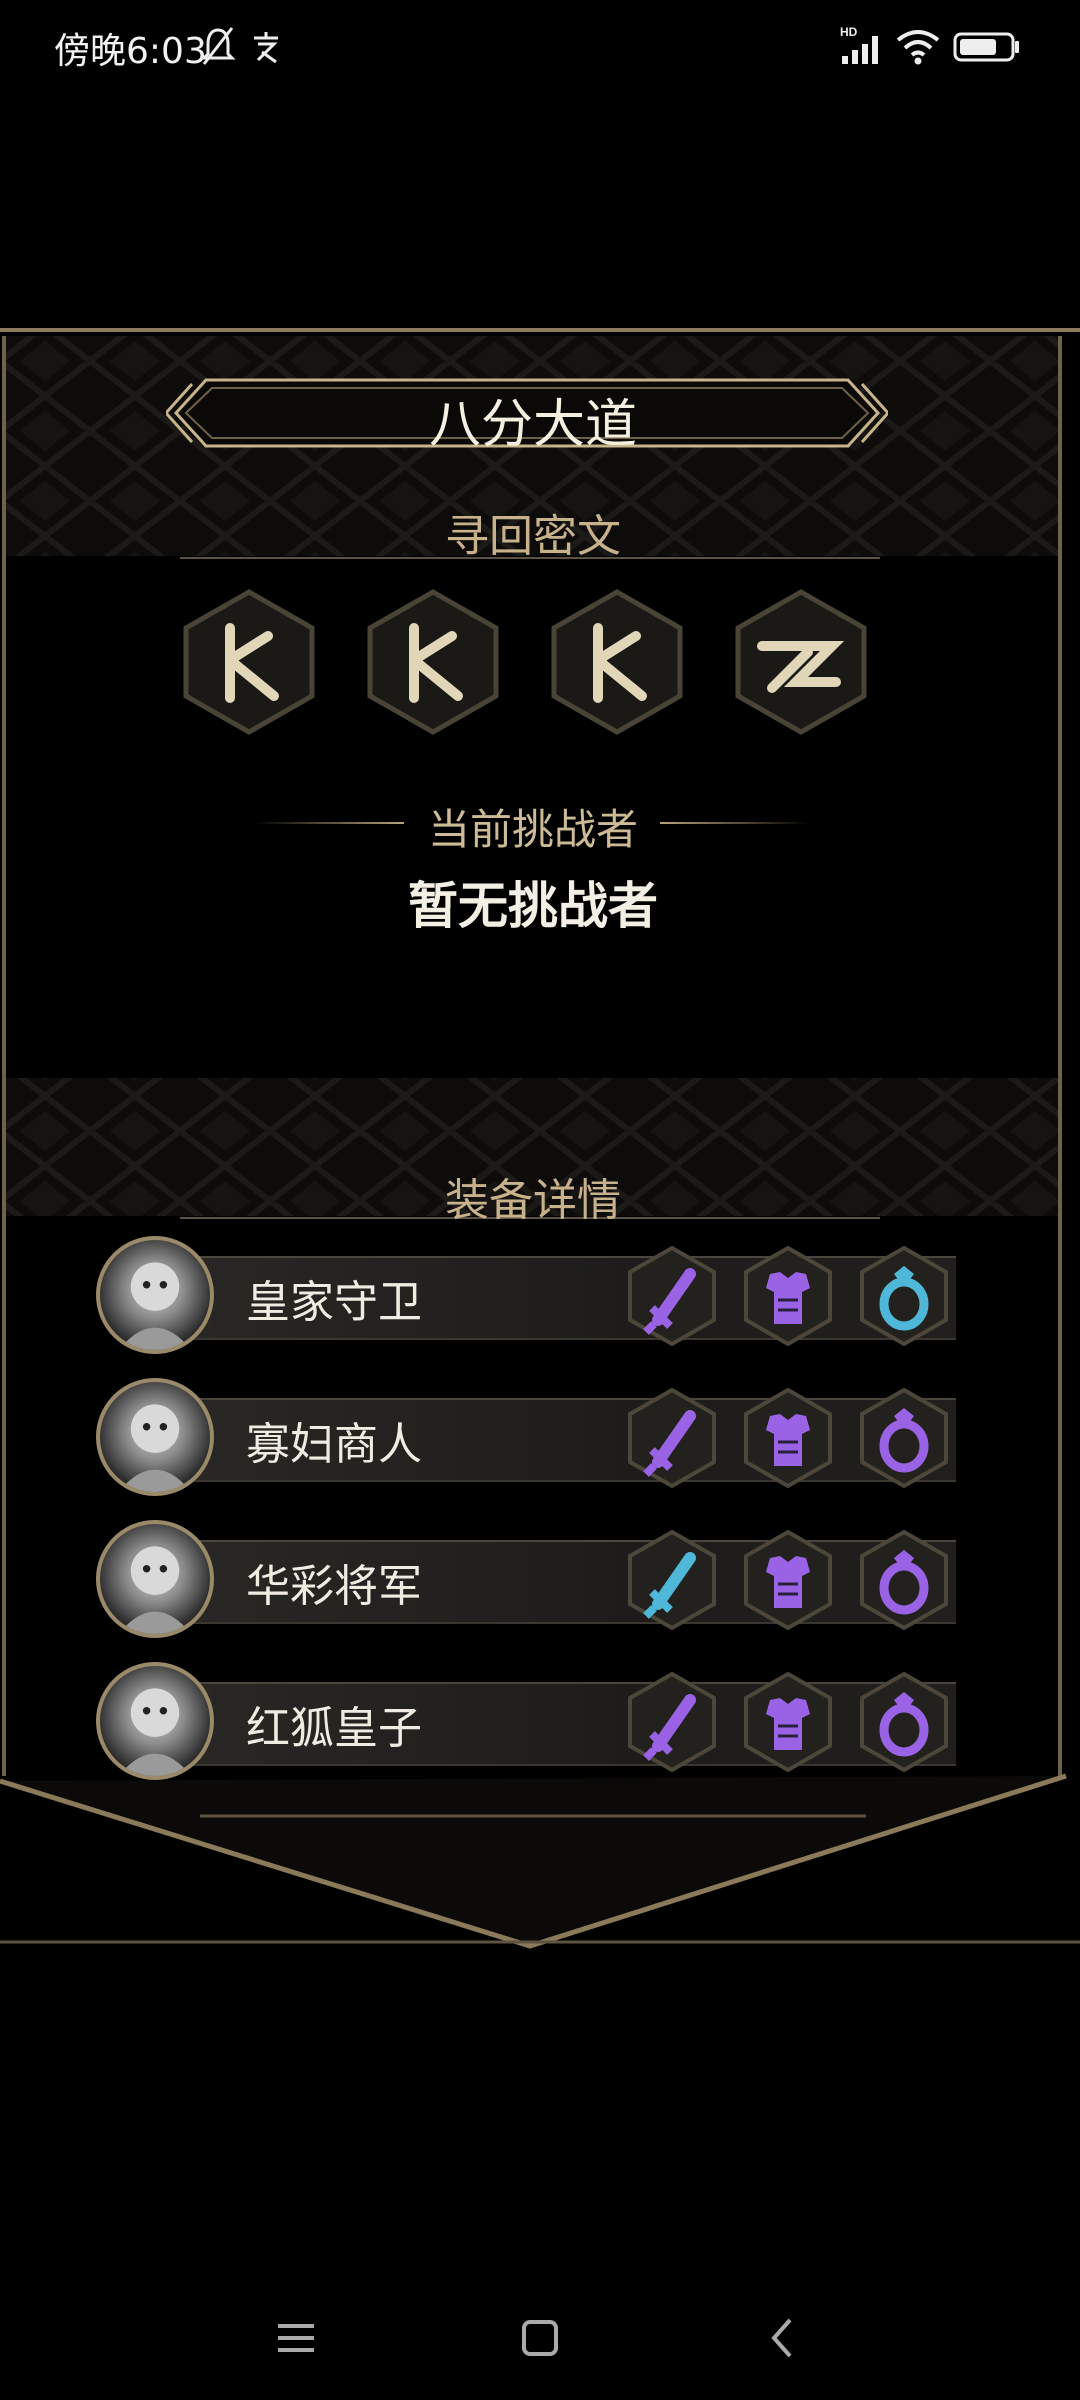  What do you see at coordinates (334, 1586) in the screenshot?
I see `hero-name: 华彩将军` at bounding box center [334, 1586].